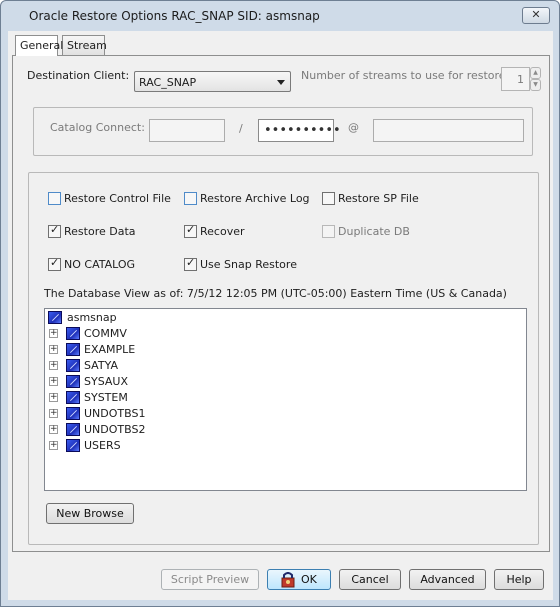 The image size is (560, 607). Describe the element at coordinates (100, 264) in the screenshot. I see `no-catalog-label: NO CATALOG` at that location.